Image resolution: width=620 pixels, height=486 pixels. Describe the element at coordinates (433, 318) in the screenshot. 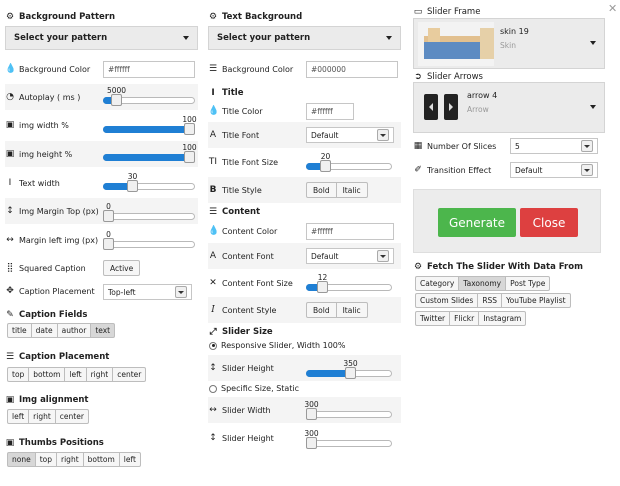

I see `source-twitter-button: Twitter` at that location.